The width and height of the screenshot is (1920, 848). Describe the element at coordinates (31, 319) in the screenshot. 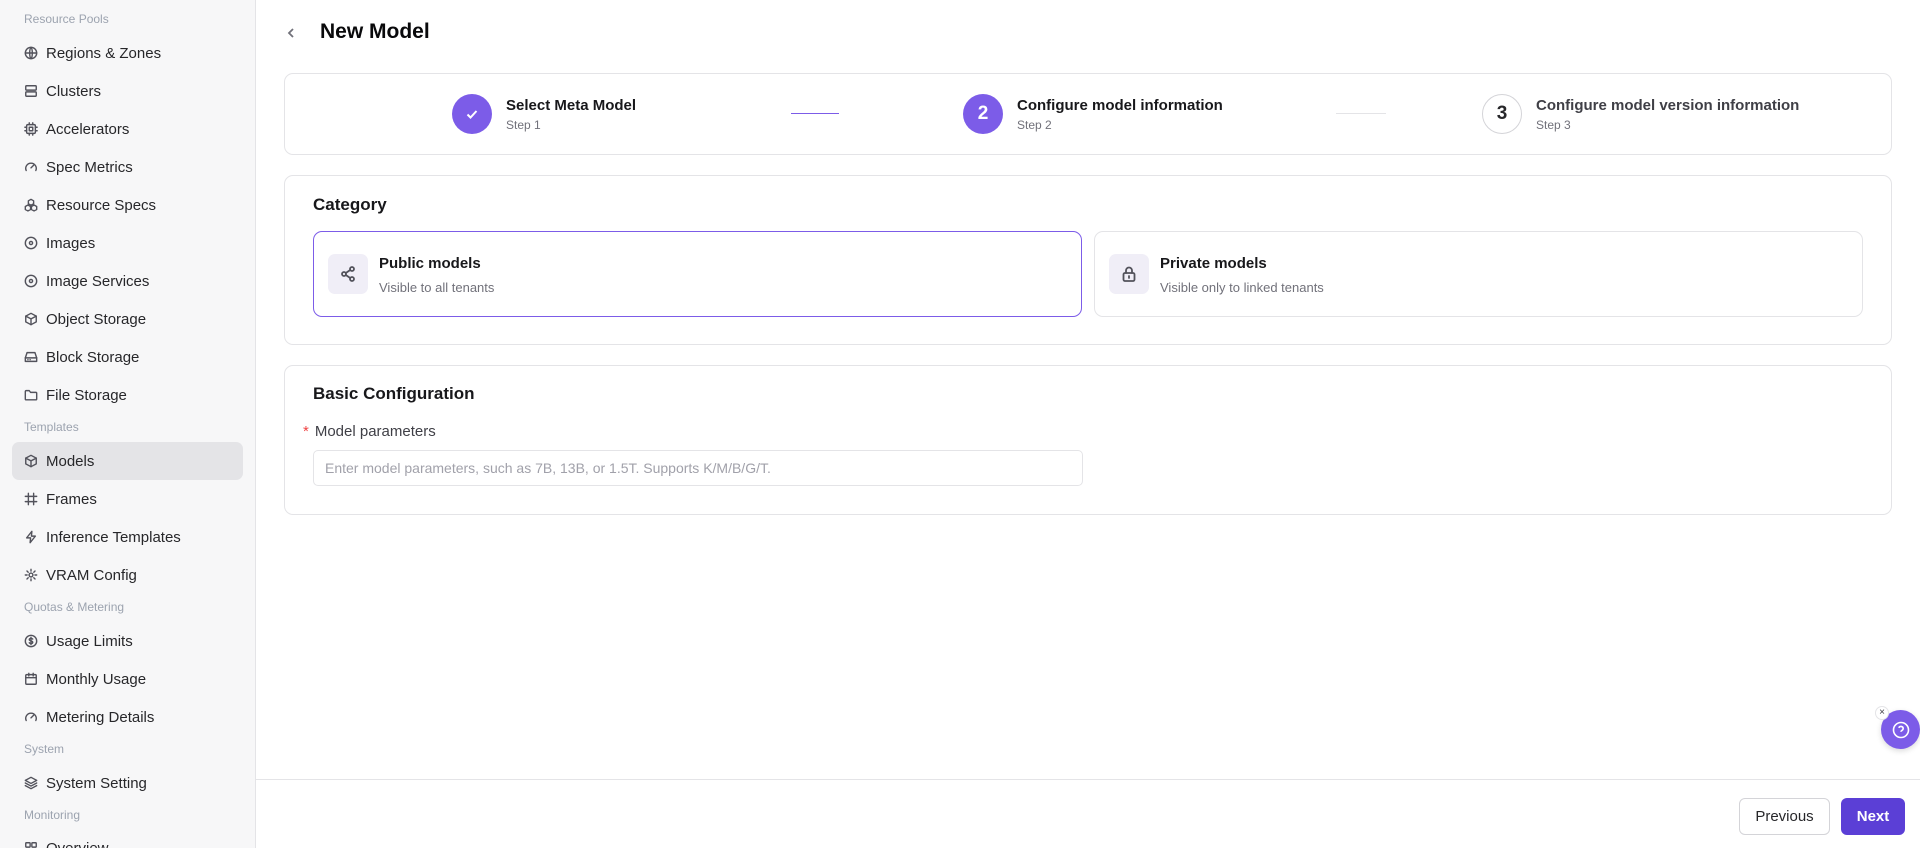

I see `package-icon` at that location.